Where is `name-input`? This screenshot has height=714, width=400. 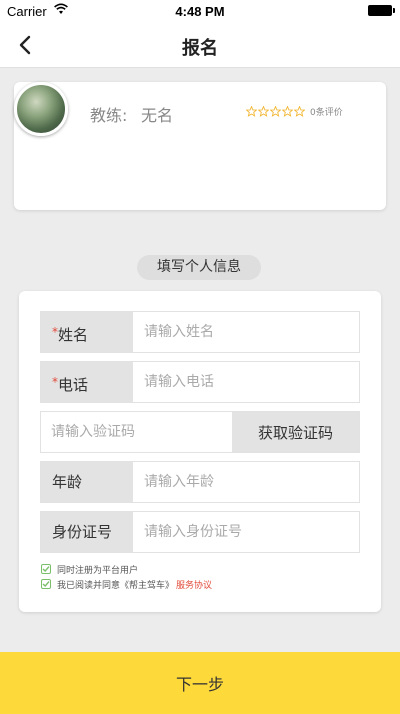
name-input is located at coordinates (246, 332).